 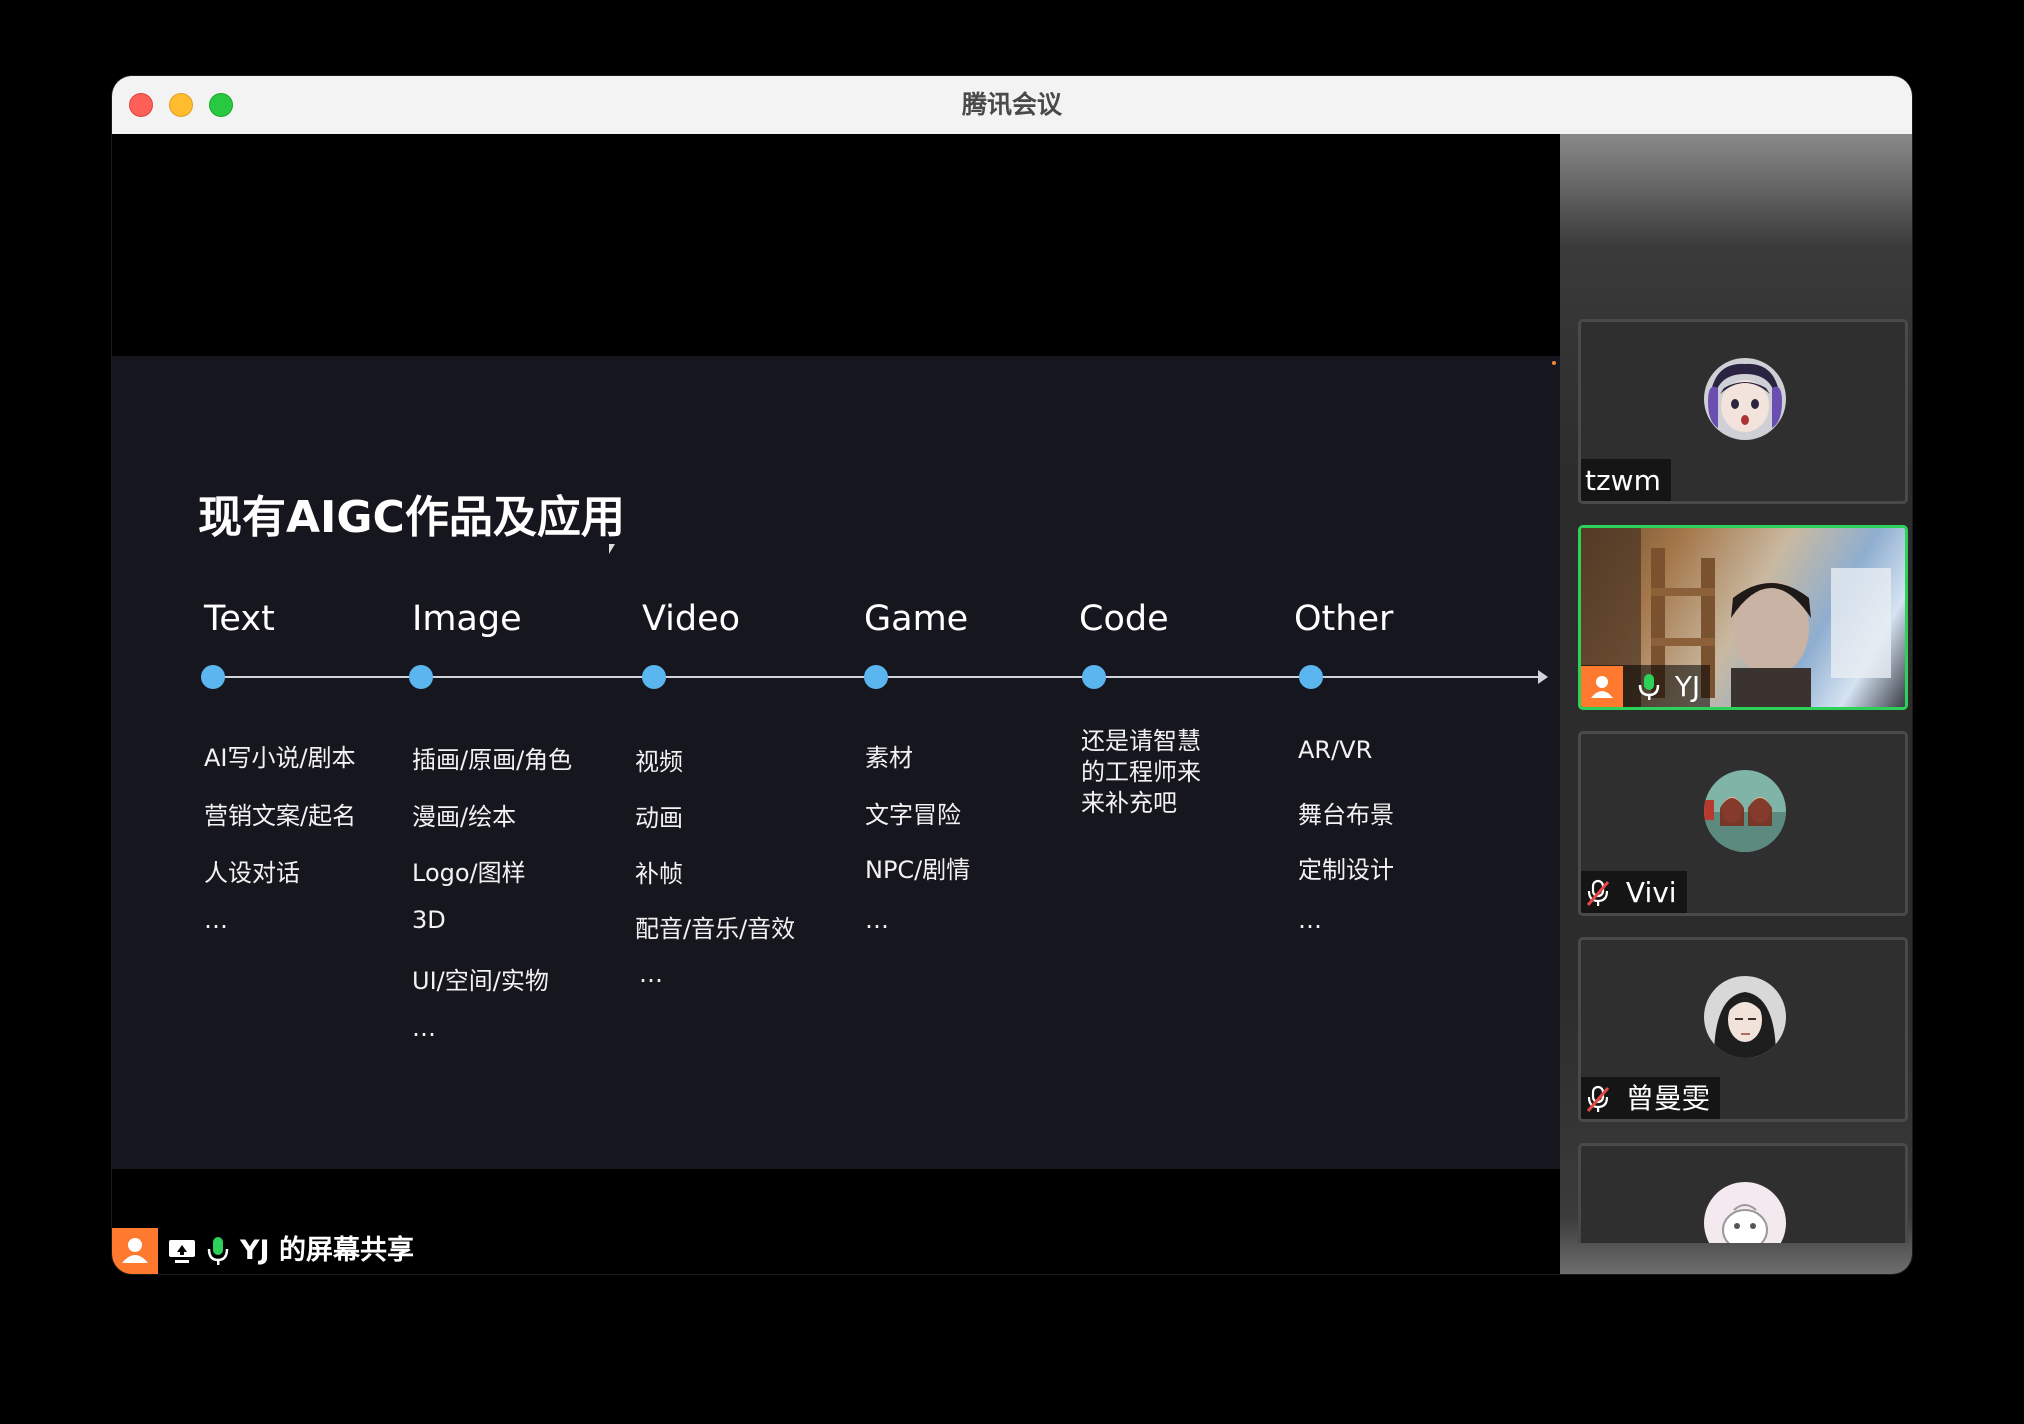 I want to click on participant-name: Vivi, so click(x=1651, y=892).